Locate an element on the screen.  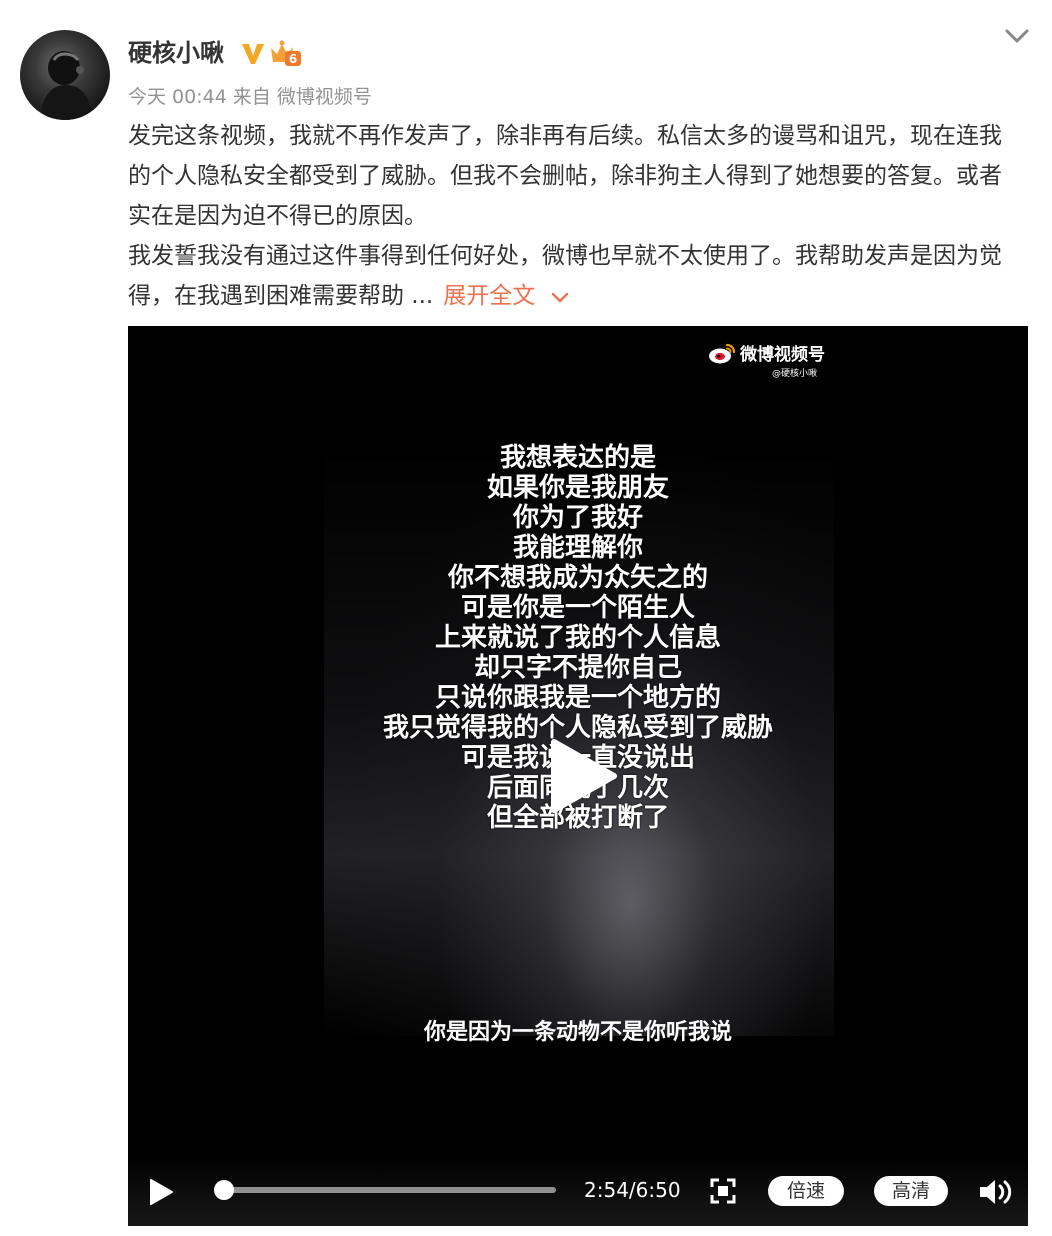
vip-crown-icon: 6 is located at coordinates (285, 53).